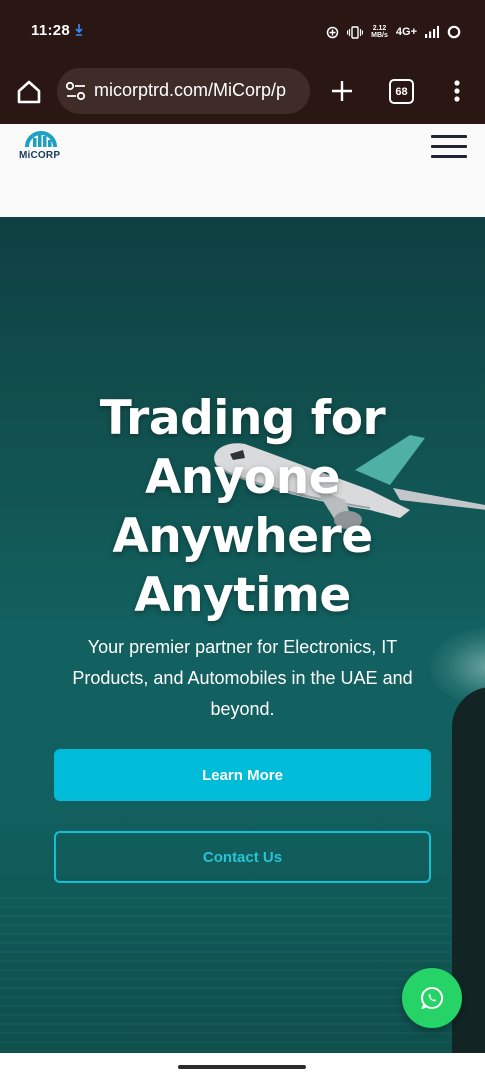 This screenshot has height=1080, width=485. Describe the element at coordinates (242, 30) in the screenshot. I see `status-bar: 11:28 2.12 MB/s 4G+` at that location.